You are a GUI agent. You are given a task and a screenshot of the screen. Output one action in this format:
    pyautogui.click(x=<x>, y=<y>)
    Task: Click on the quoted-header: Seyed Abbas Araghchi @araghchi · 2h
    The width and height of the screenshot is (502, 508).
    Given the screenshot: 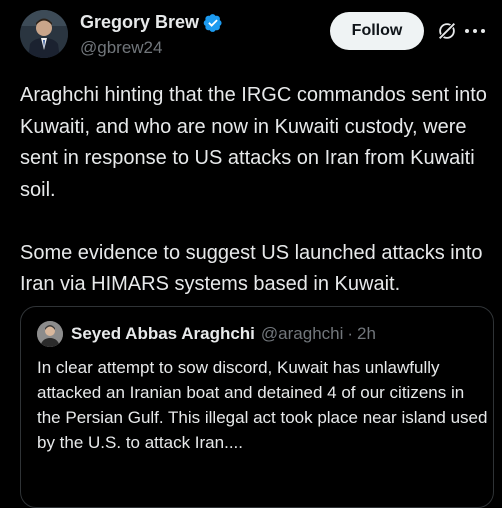 What is the action you would take?
    pyautogui.click(x=223, y=334)
    